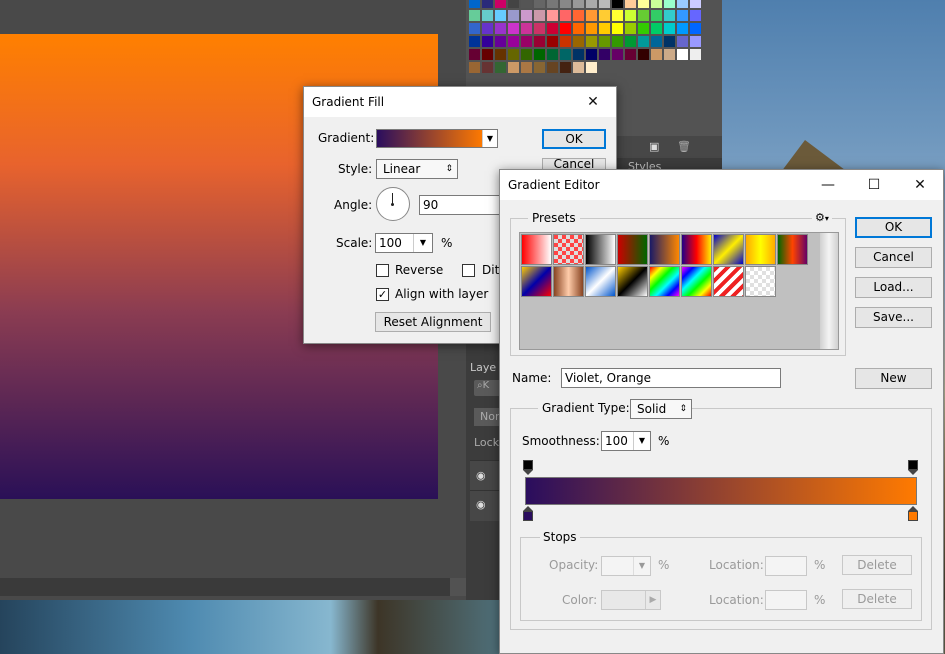 The height and width of the screenshot is (654, 945). Describe the element at coordinates (488, 388) in the screenshot. I see `layers-search-box: ⌕K` at that location.